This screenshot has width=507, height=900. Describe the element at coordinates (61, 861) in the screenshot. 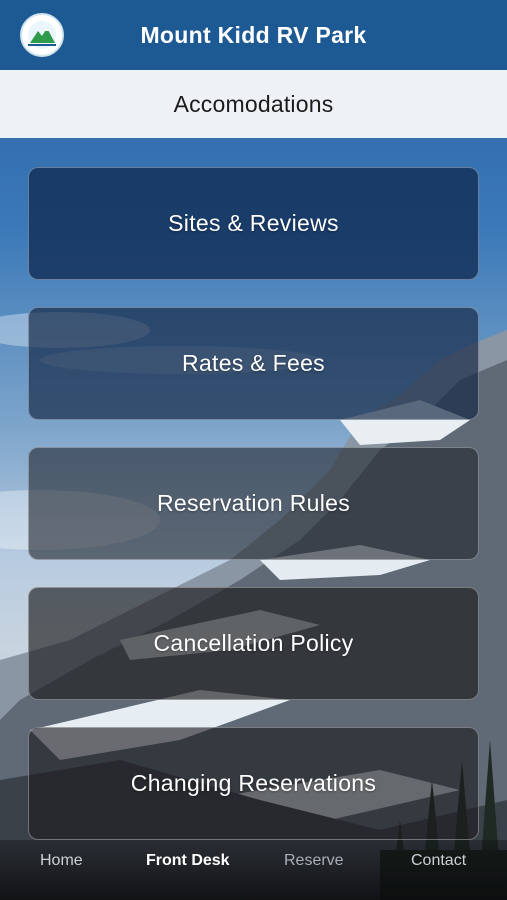

I see `tab-home: Home` at that location.